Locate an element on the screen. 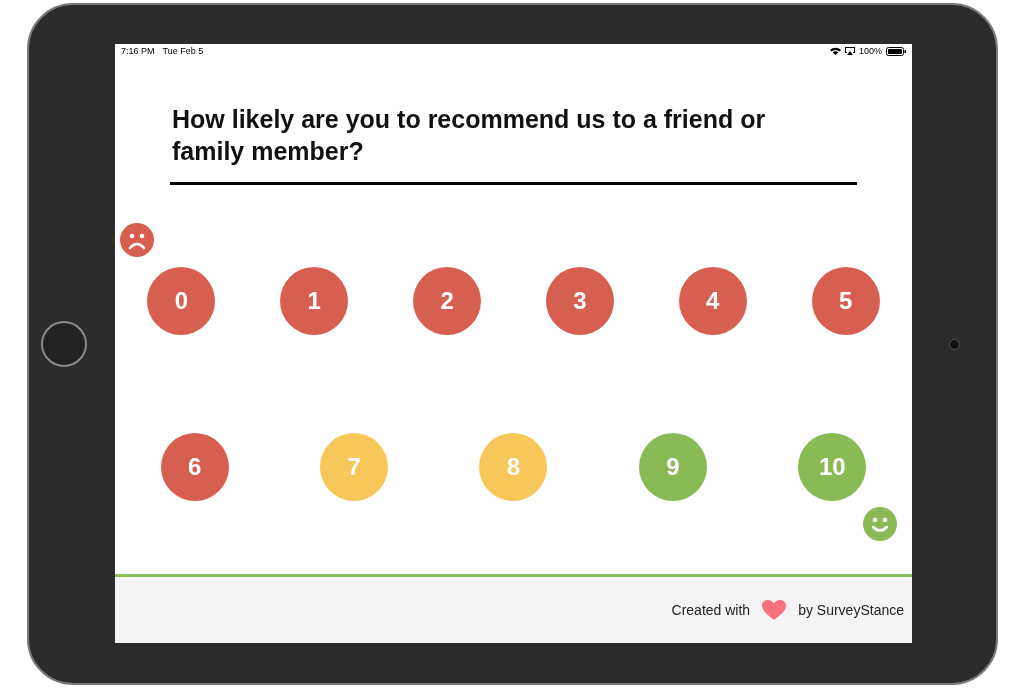 The height and width of the screenshot is (688, 1024). battery-percentage: 100% is located at coordinates (870, 51).